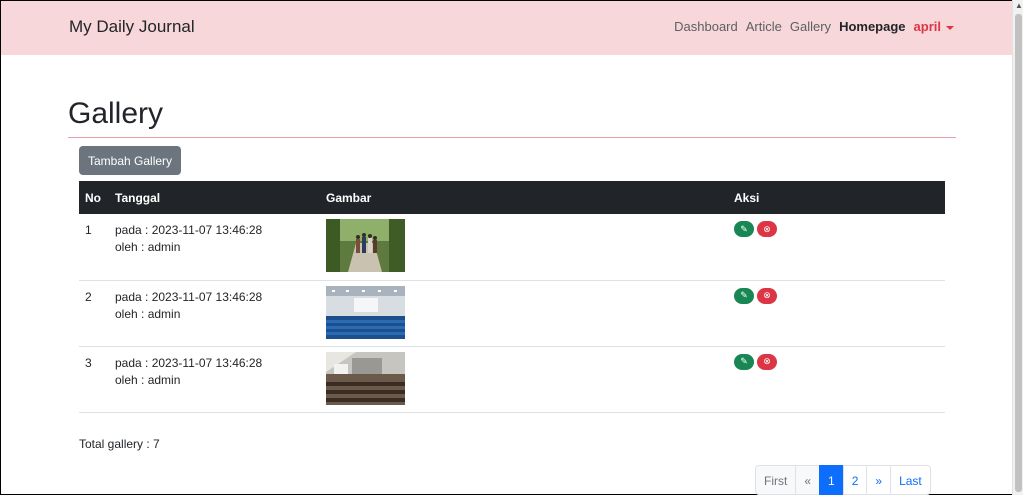  Describe the element at coordinates (879, 480) in the screenshot. I see `pagination-next: »` at that location.